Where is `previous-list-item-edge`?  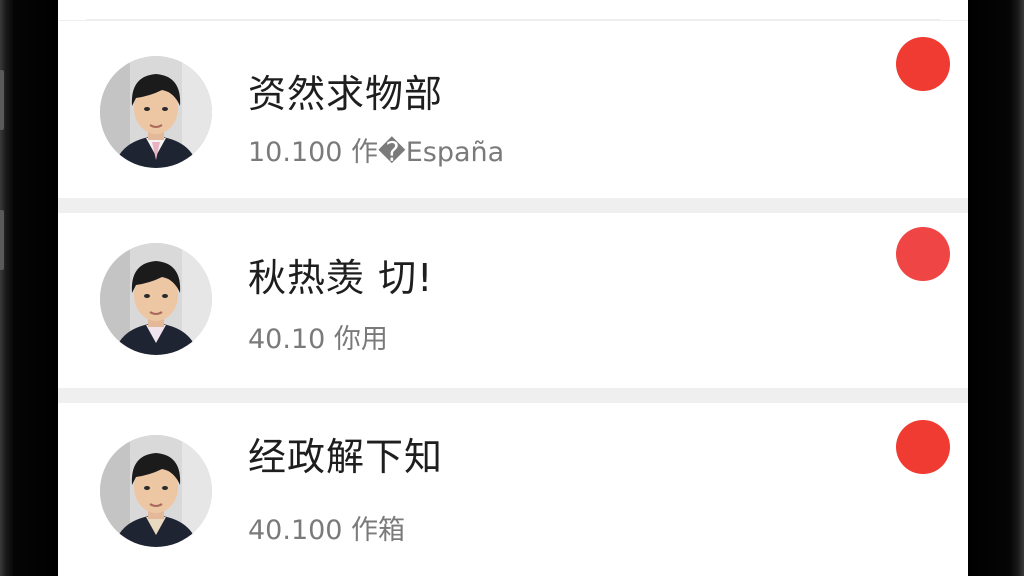
previous-list-item-edge is located at coordinates (513, 10).